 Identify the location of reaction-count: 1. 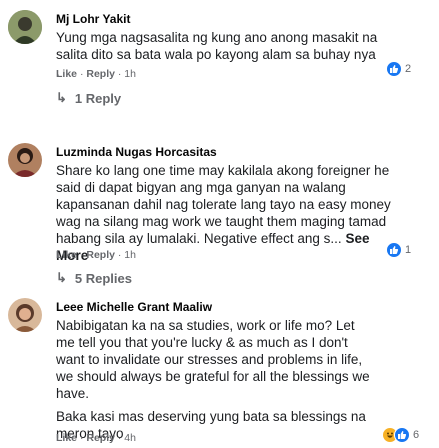
(408, 250).